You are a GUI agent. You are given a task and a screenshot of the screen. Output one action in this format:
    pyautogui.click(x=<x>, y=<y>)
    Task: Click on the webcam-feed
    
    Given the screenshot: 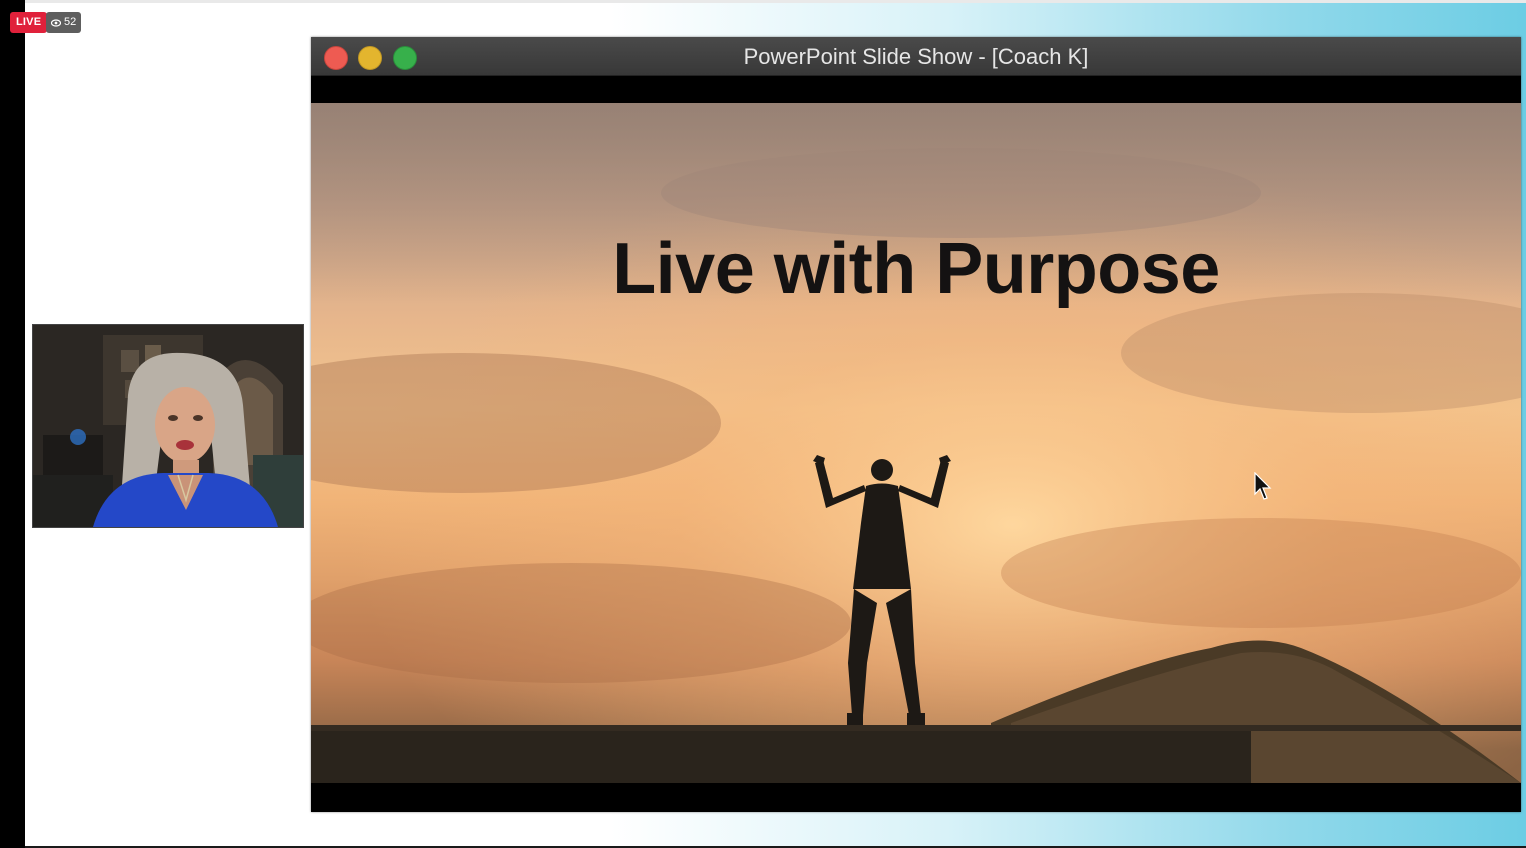 What is the action you would take?
    pyautogui.click(x=168, y=426)
    